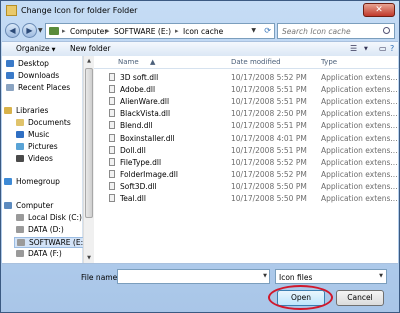 This screenshot has width=400, height=313. I want to click on nav-item-downloads: Downloads, so click(32, 76).